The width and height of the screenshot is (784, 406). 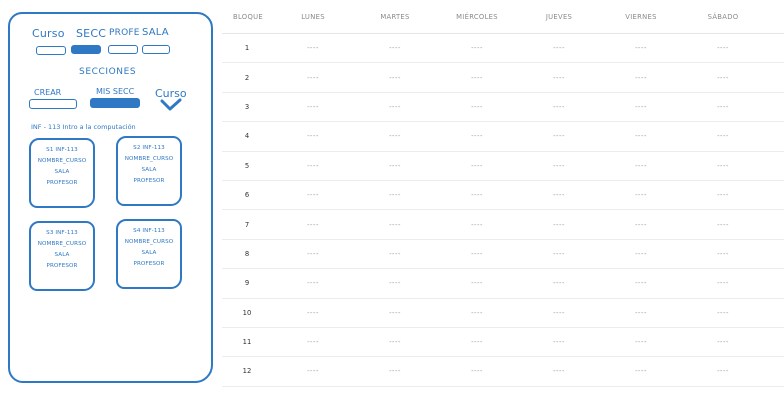 What do you see at coordinates (53, 104) in the screenshot?
I see `crear-tab` at bounding box center [53, 104].